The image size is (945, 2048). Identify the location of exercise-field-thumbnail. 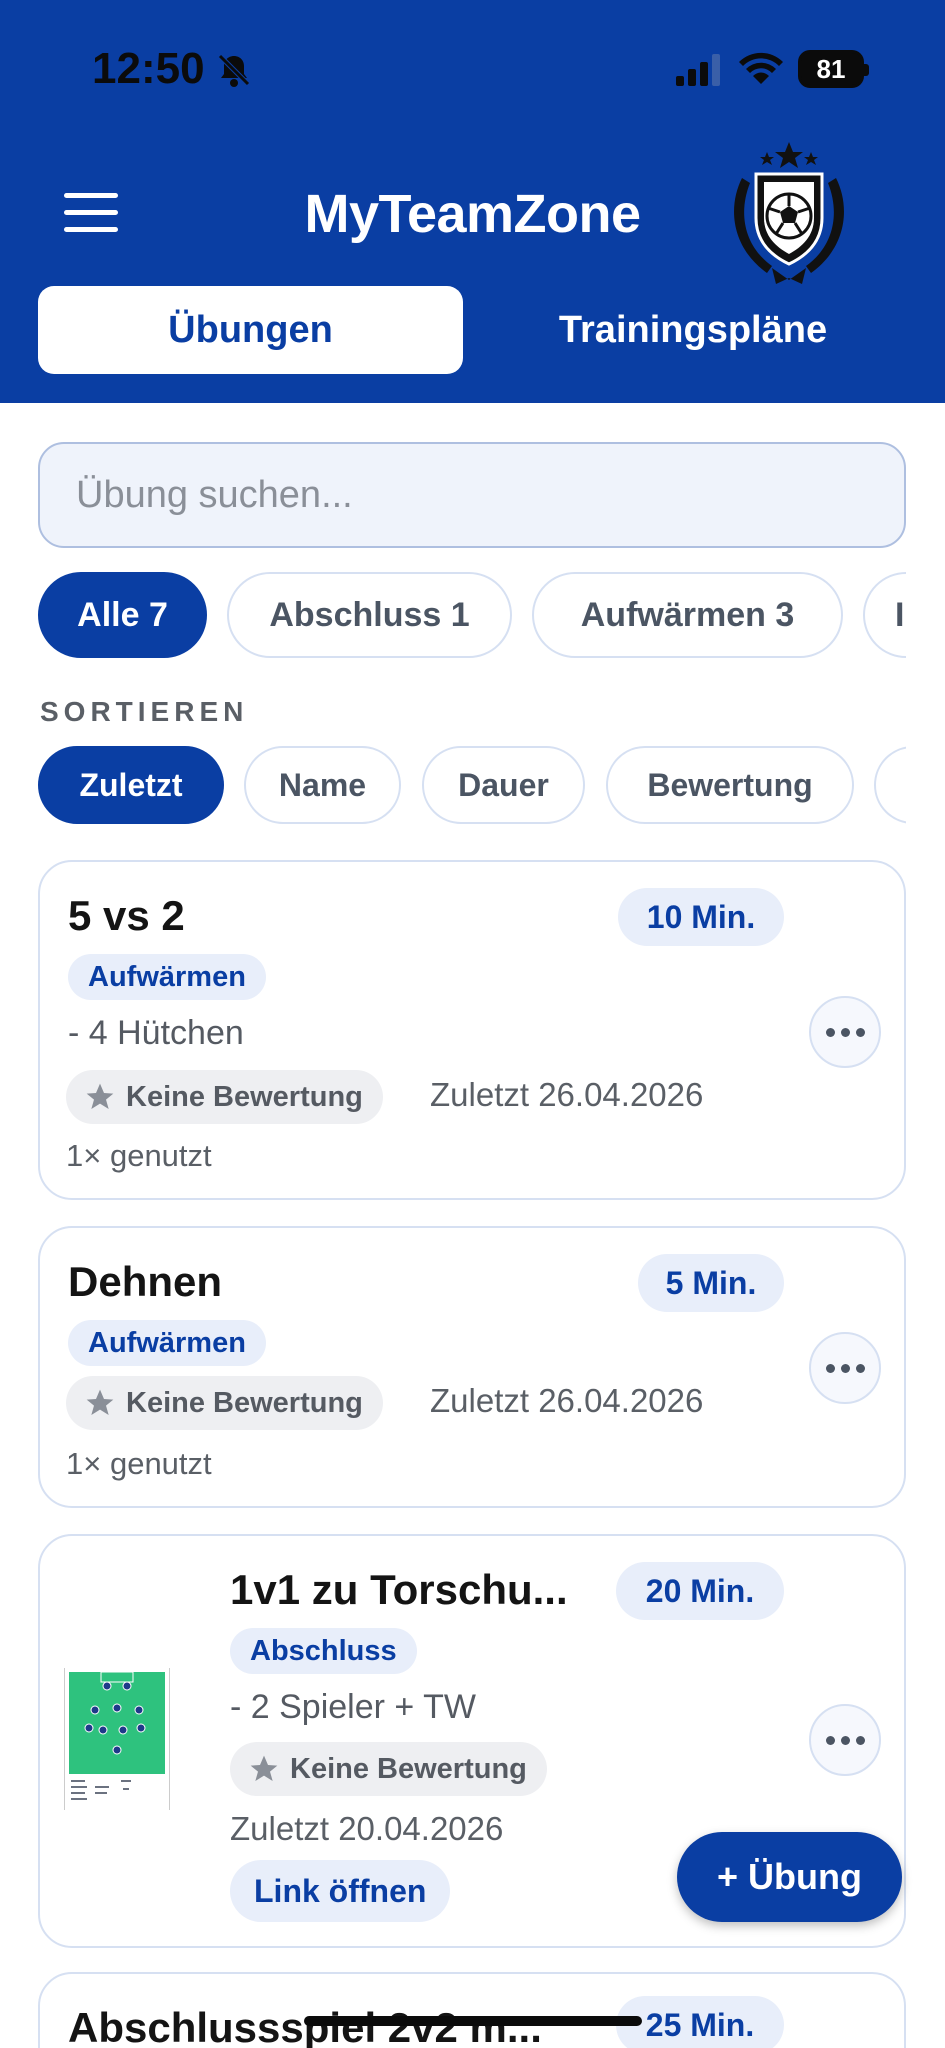
(117, 1739).